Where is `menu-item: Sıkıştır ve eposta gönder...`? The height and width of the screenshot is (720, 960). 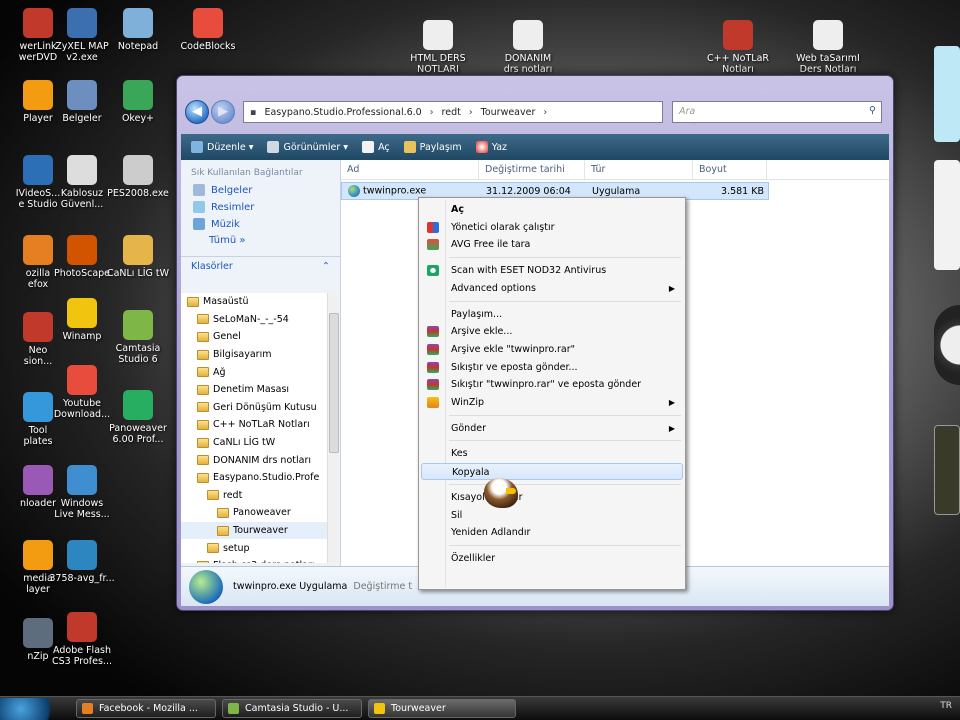
menu-item: Sıkıştır ve eposta gönder... is located at coordinates (552, 367).